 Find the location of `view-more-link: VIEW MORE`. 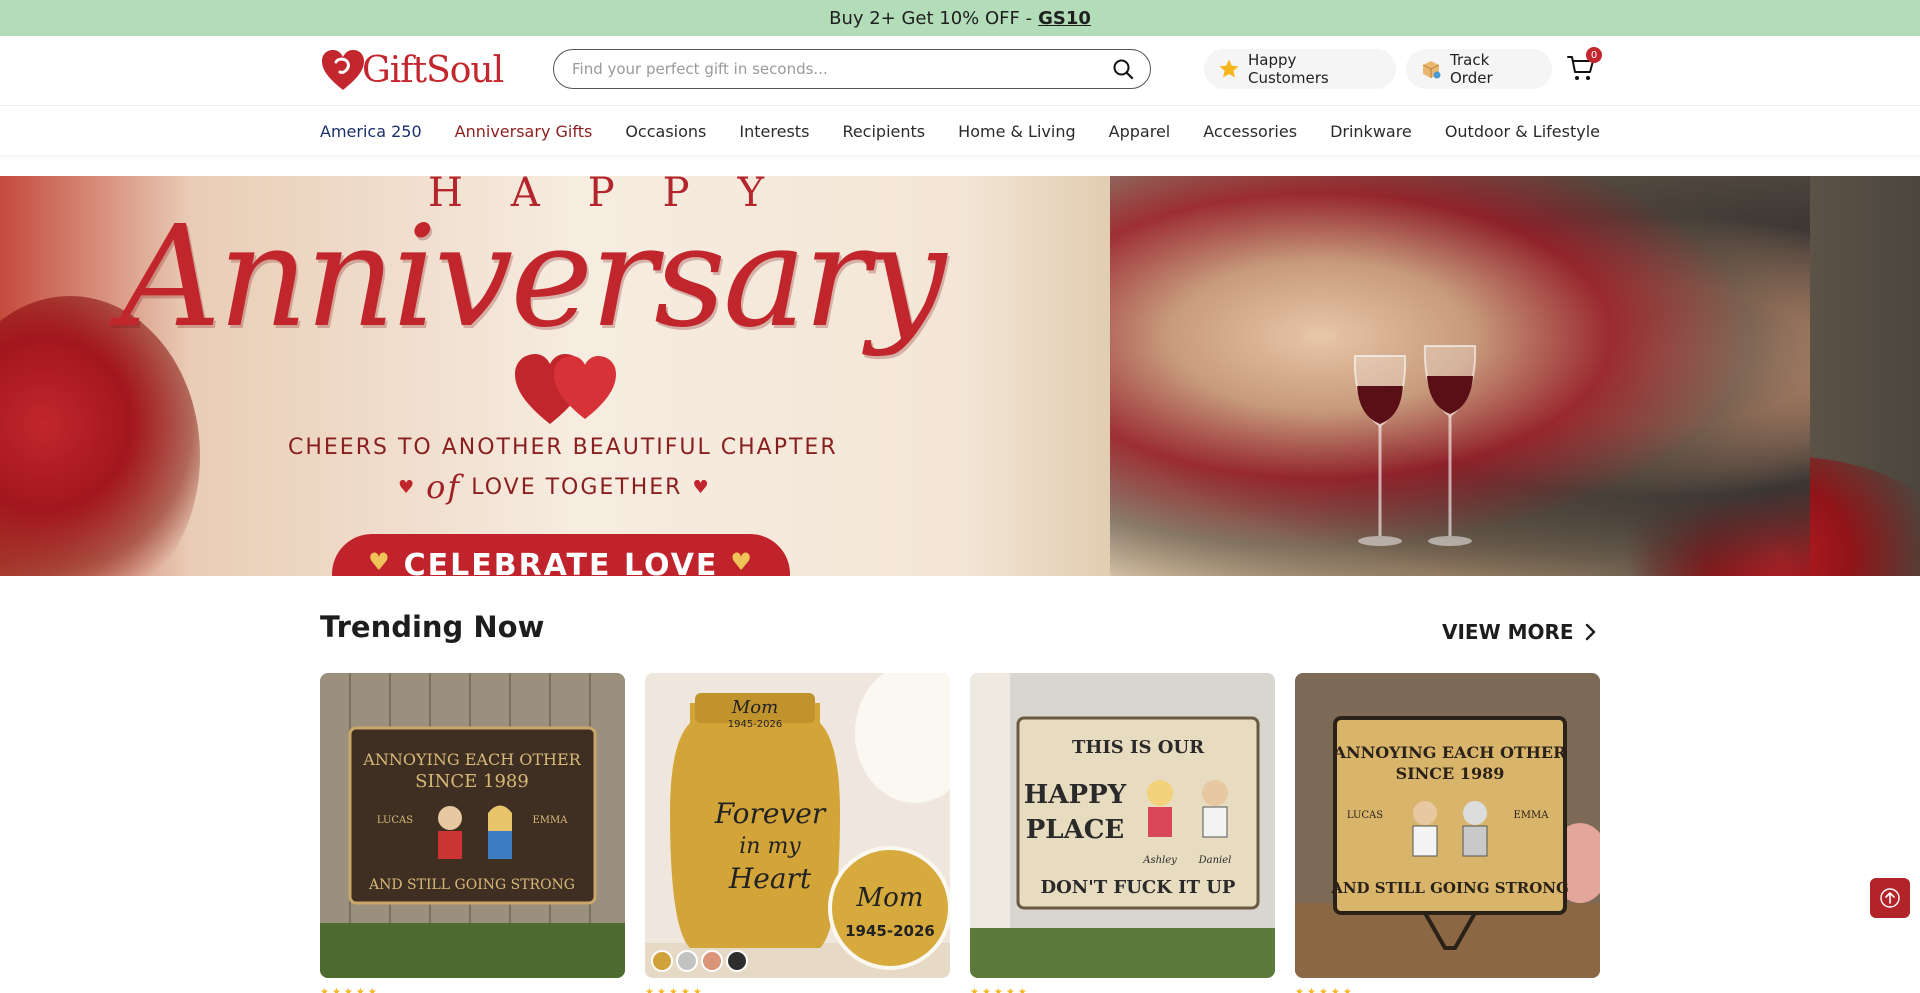

view-more-link: VIEW MORE is located at coordinates (1519, 632).